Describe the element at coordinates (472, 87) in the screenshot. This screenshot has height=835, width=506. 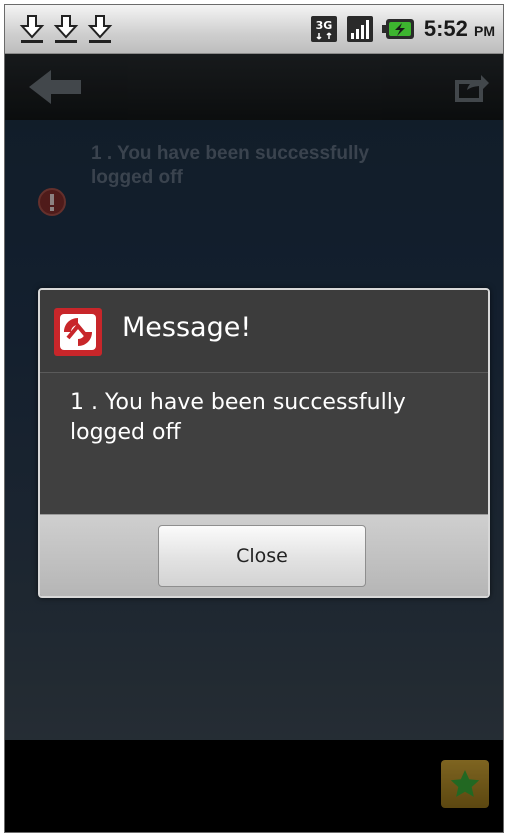
I see `share-icon` at that location.